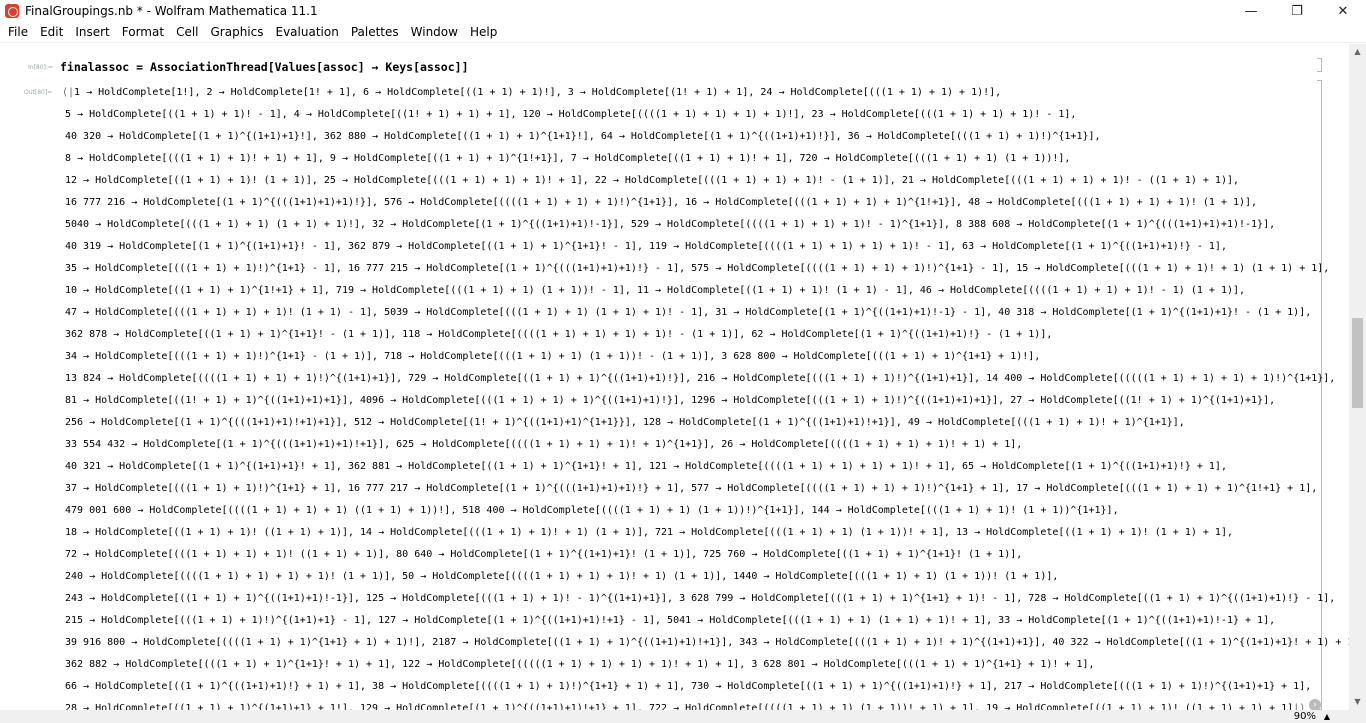 Image resolution: width=1366 pixels, height=723 pixels. I want to click on maximize-button: ❐, so click(1297, 11).